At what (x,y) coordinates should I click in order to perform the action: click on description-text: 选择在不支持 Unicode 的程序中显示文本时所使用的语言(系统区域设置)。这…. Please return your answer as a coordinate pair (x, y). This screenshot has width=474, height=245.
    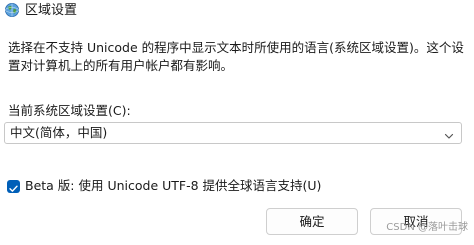
    Looking at the image, I should click on (236, 56).